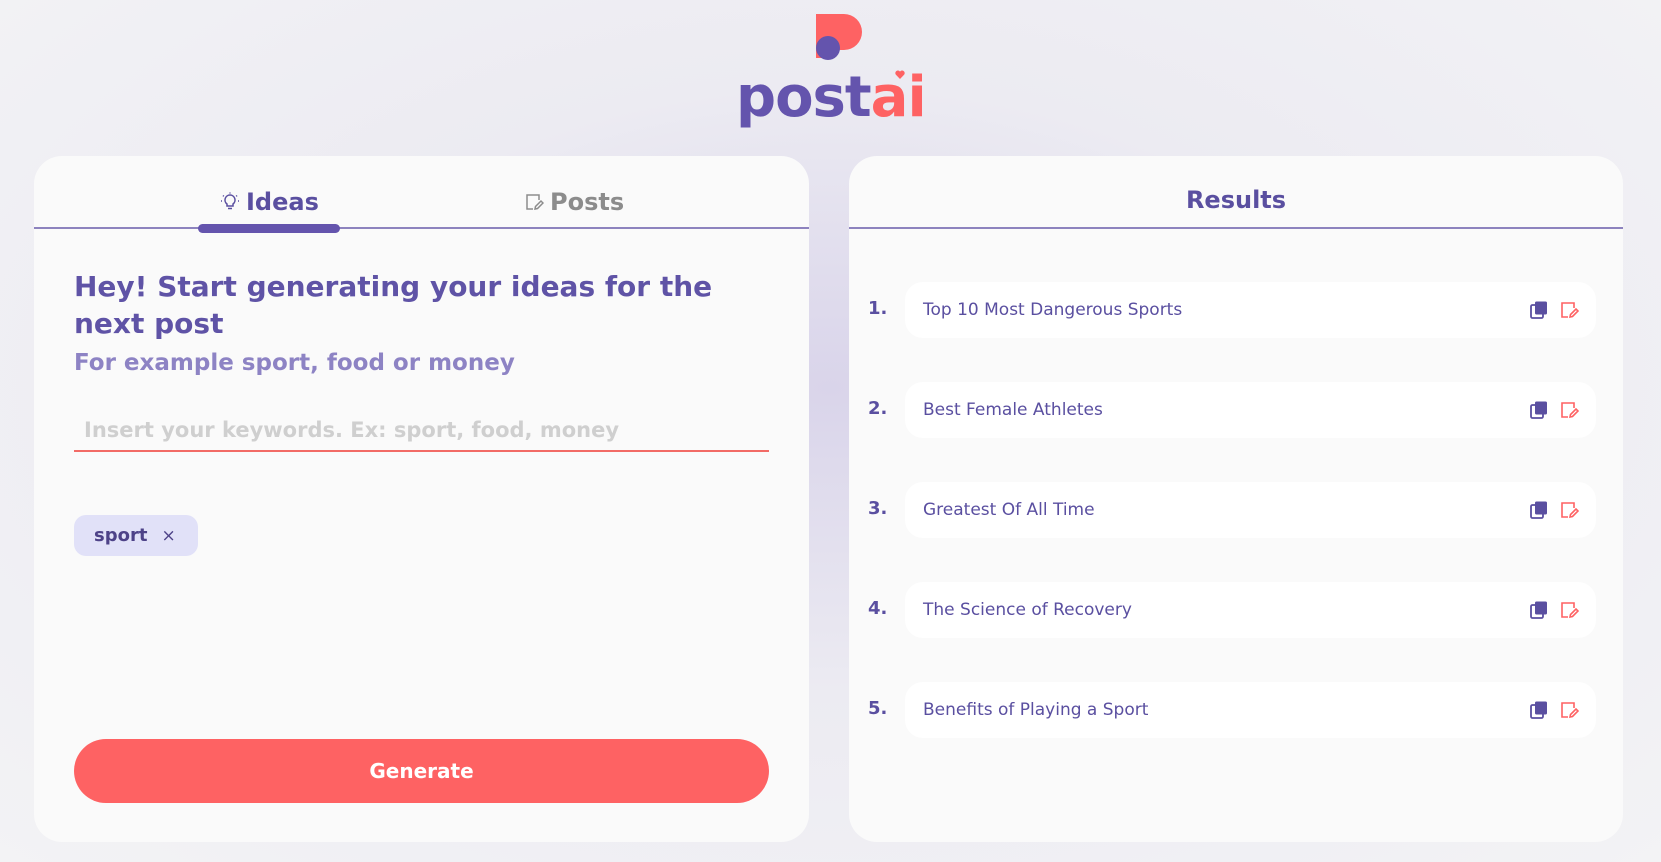 This screenshot has width=1661, height=862. I want to click on app-logo: postai, so click(831, 72).